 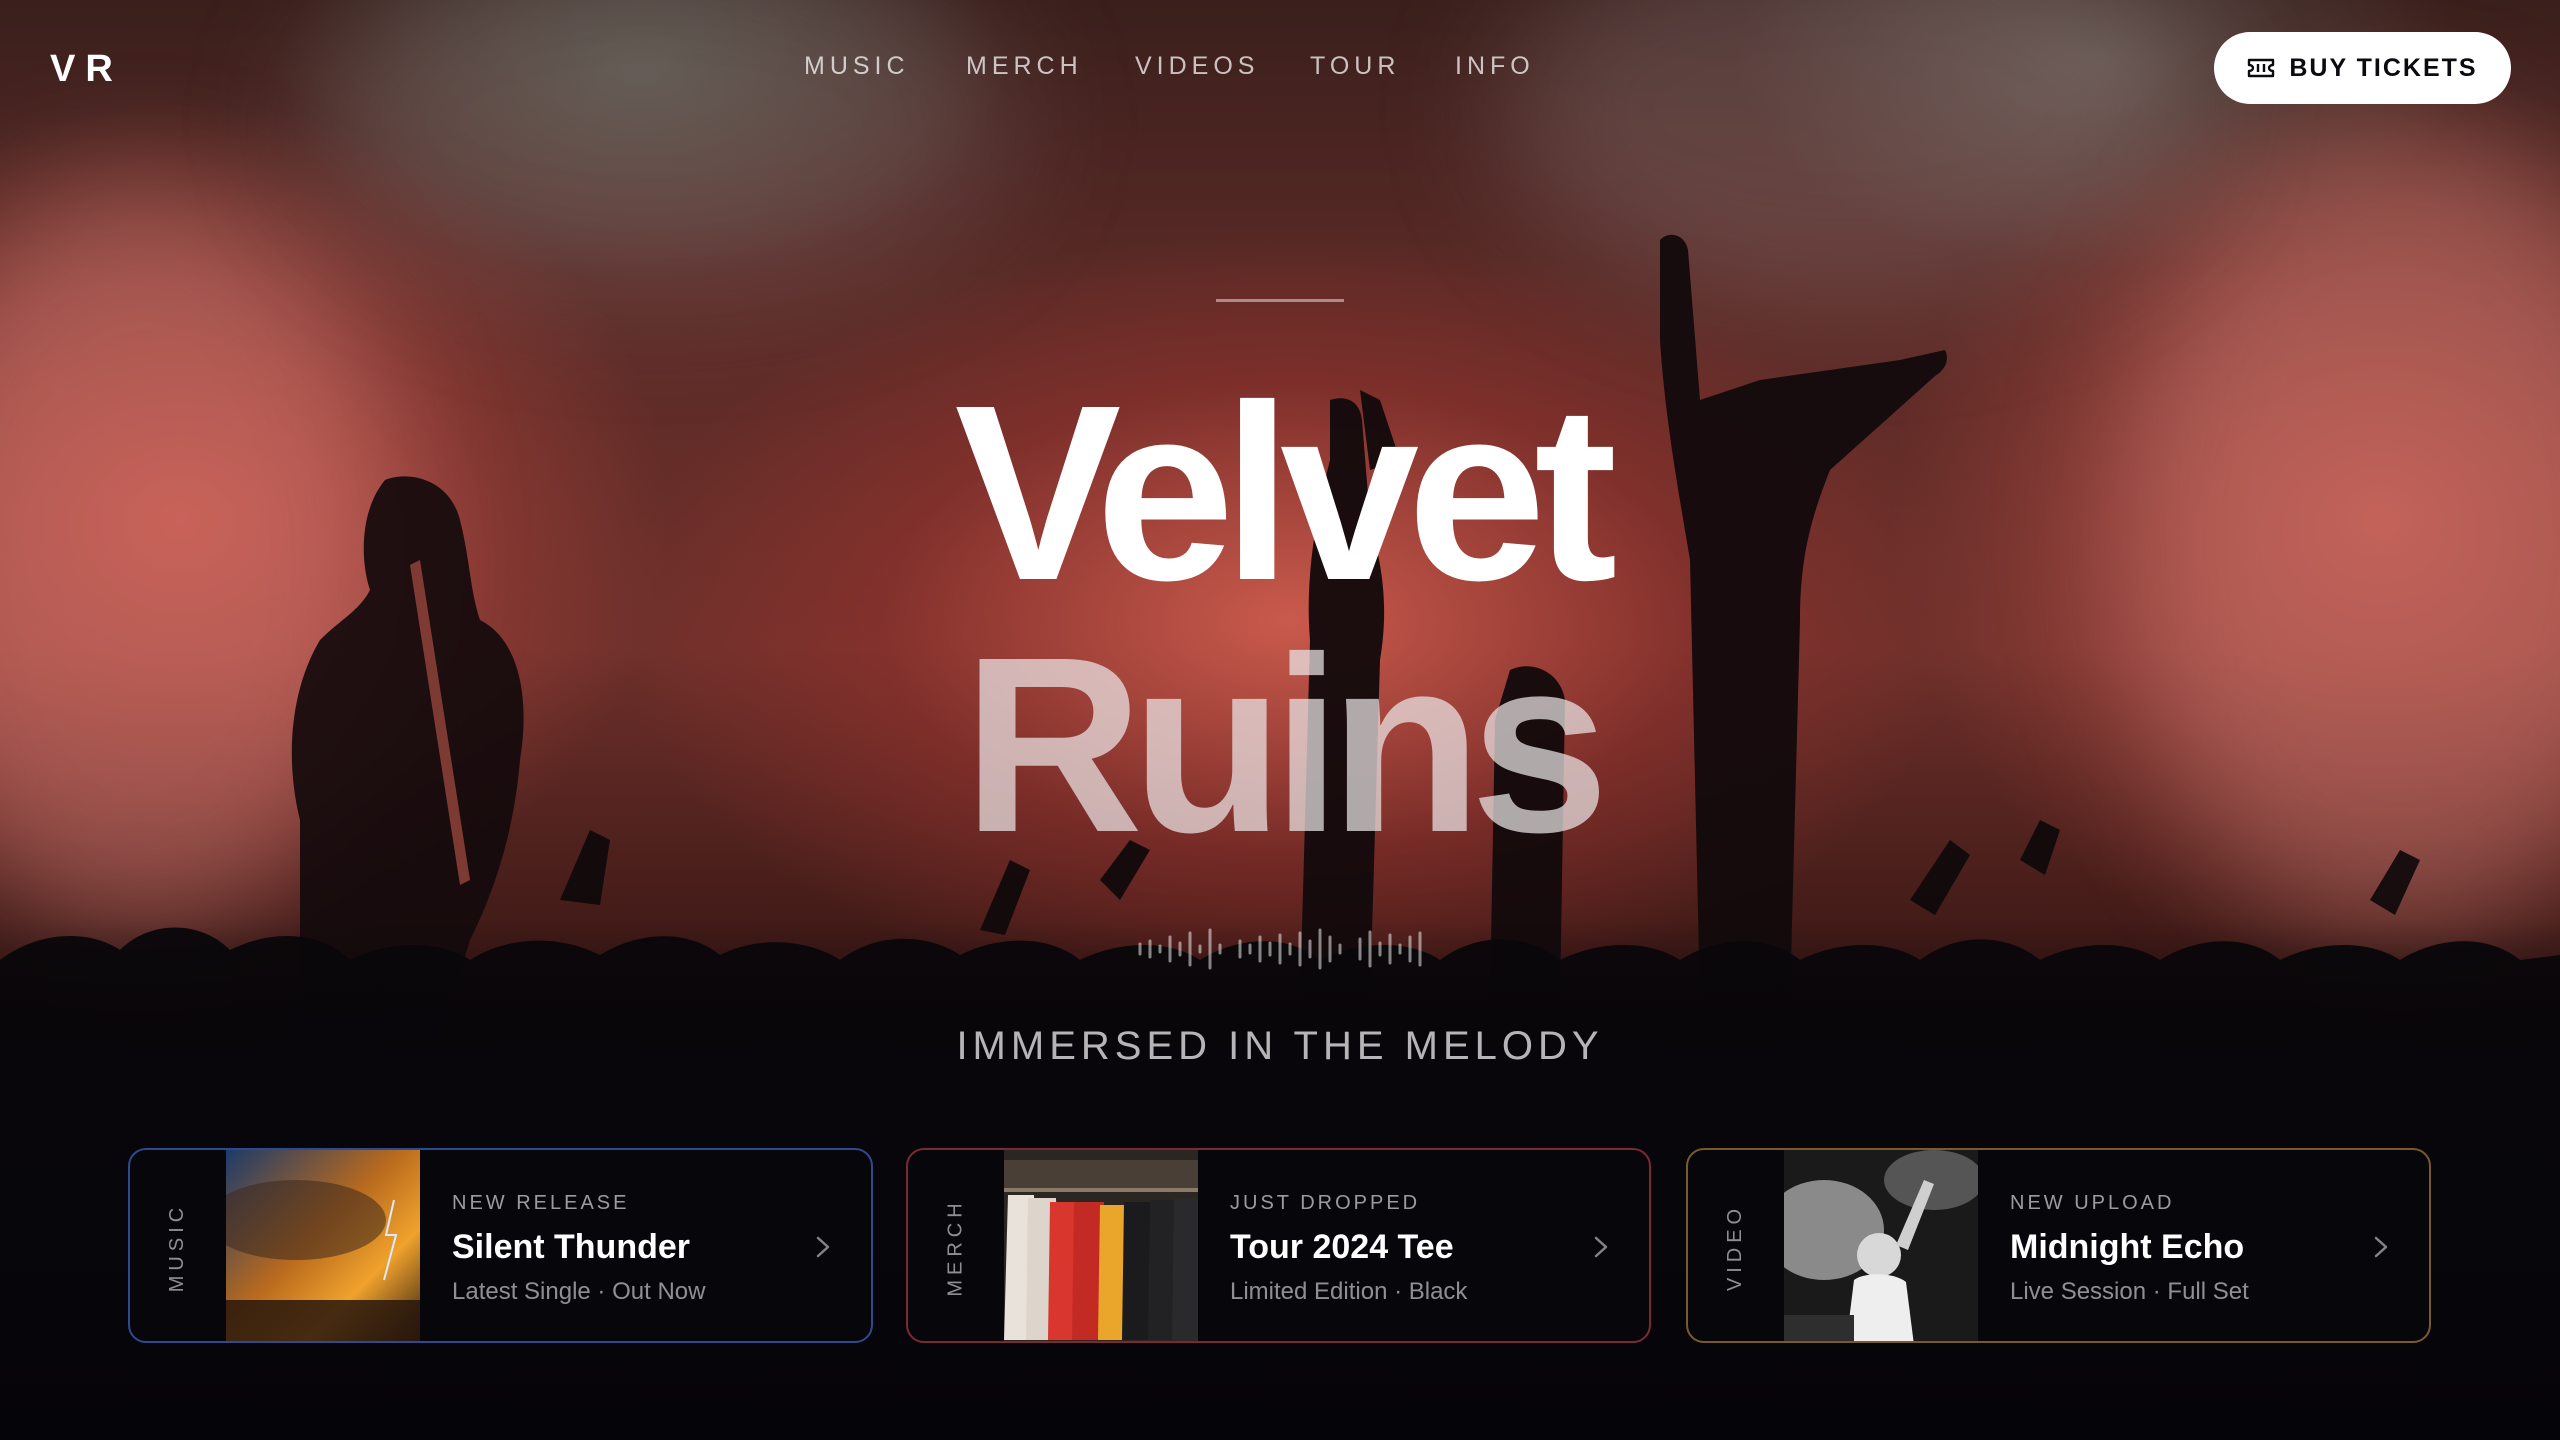 I want to click on hero-divider, so click(x=1280, y=300).